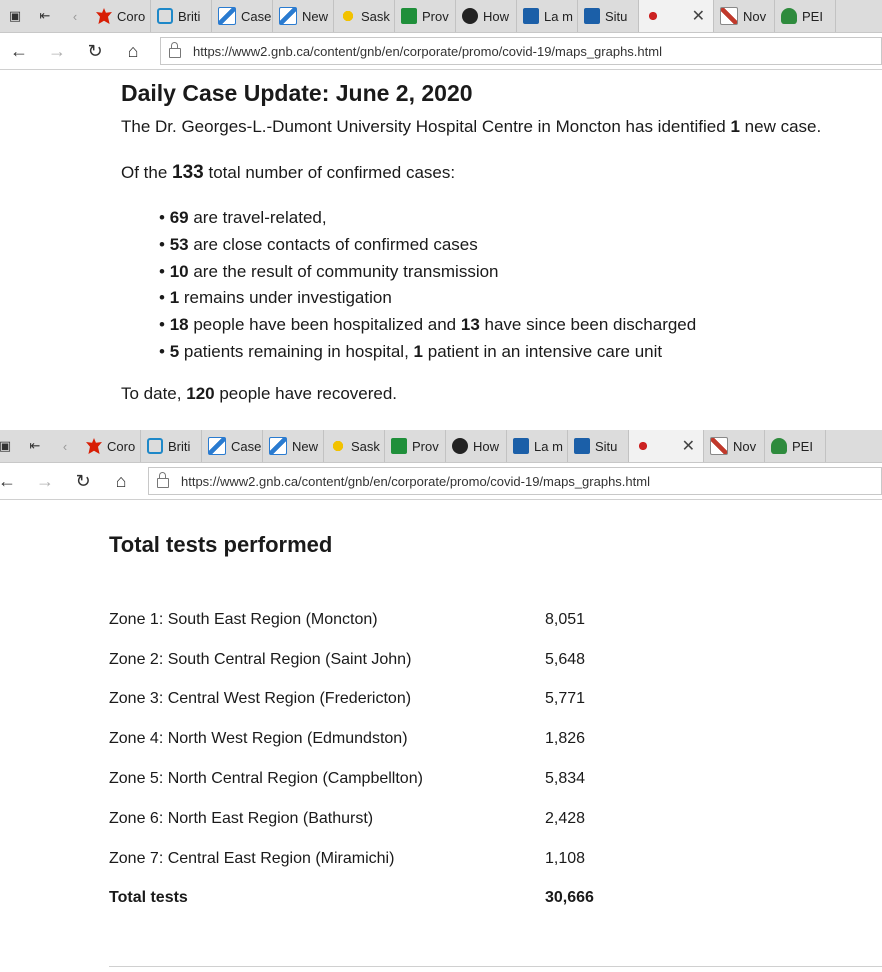 This screenshot has height=972, width=882. Describe the element at coordinates (297, 93) in the screenshot. I see `page-title: Daily Case Update: June 2, 2020` at that location.